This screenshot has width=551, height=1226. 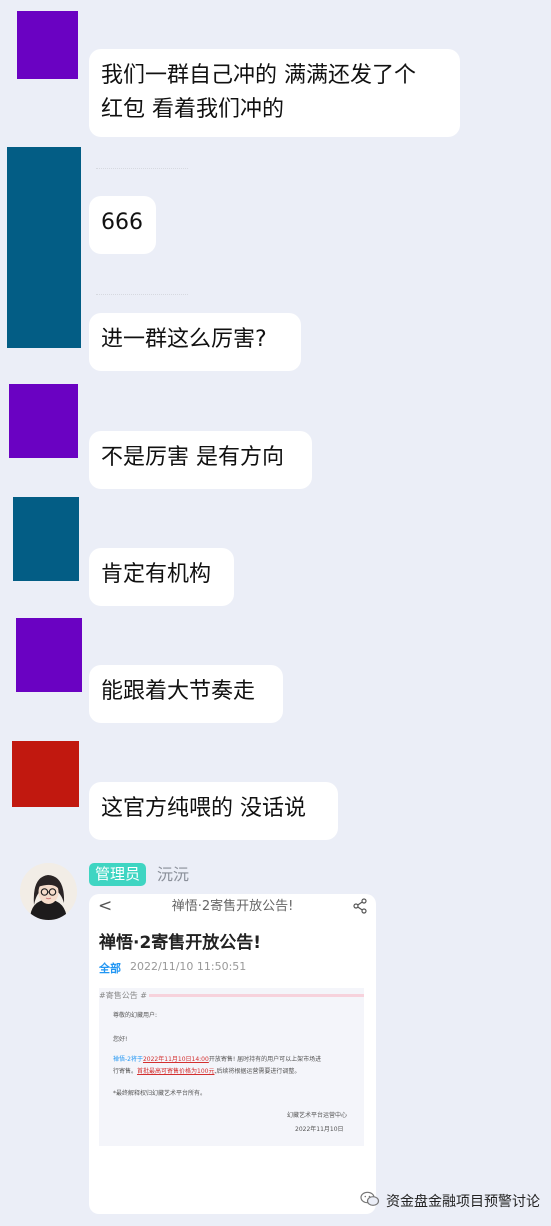 I want to click on announcement-tag: #寄售公告 #, so click(x=123, y=995).